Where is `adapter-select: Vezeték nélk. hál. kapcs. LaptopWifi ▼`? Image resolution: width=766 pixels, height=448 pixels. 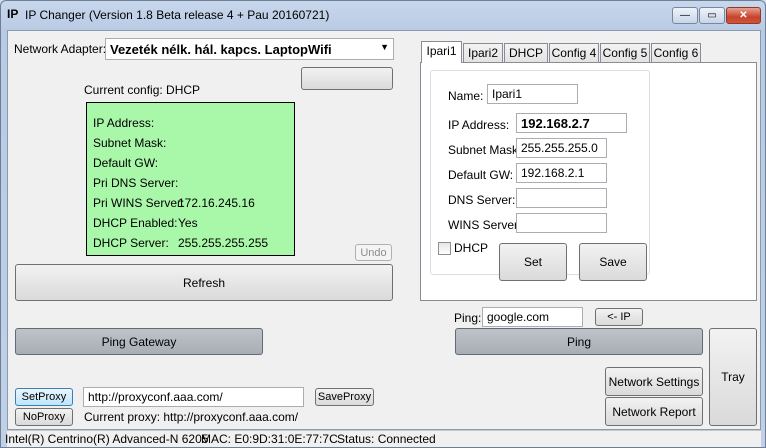
adapter-select: Vezeték nélk. hál. kapcs. LaptopWifi ▼ is located at coordinates (249, 49).